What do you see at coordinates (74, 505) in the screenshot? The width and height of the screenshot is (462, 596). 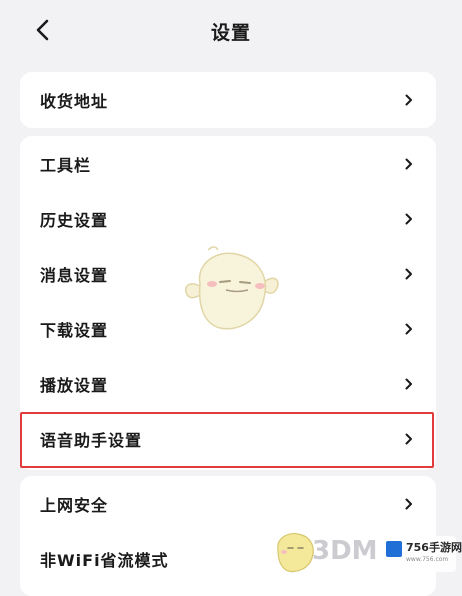 I see `settings-item-label: 上网安全` at bounding box center [74, 505].